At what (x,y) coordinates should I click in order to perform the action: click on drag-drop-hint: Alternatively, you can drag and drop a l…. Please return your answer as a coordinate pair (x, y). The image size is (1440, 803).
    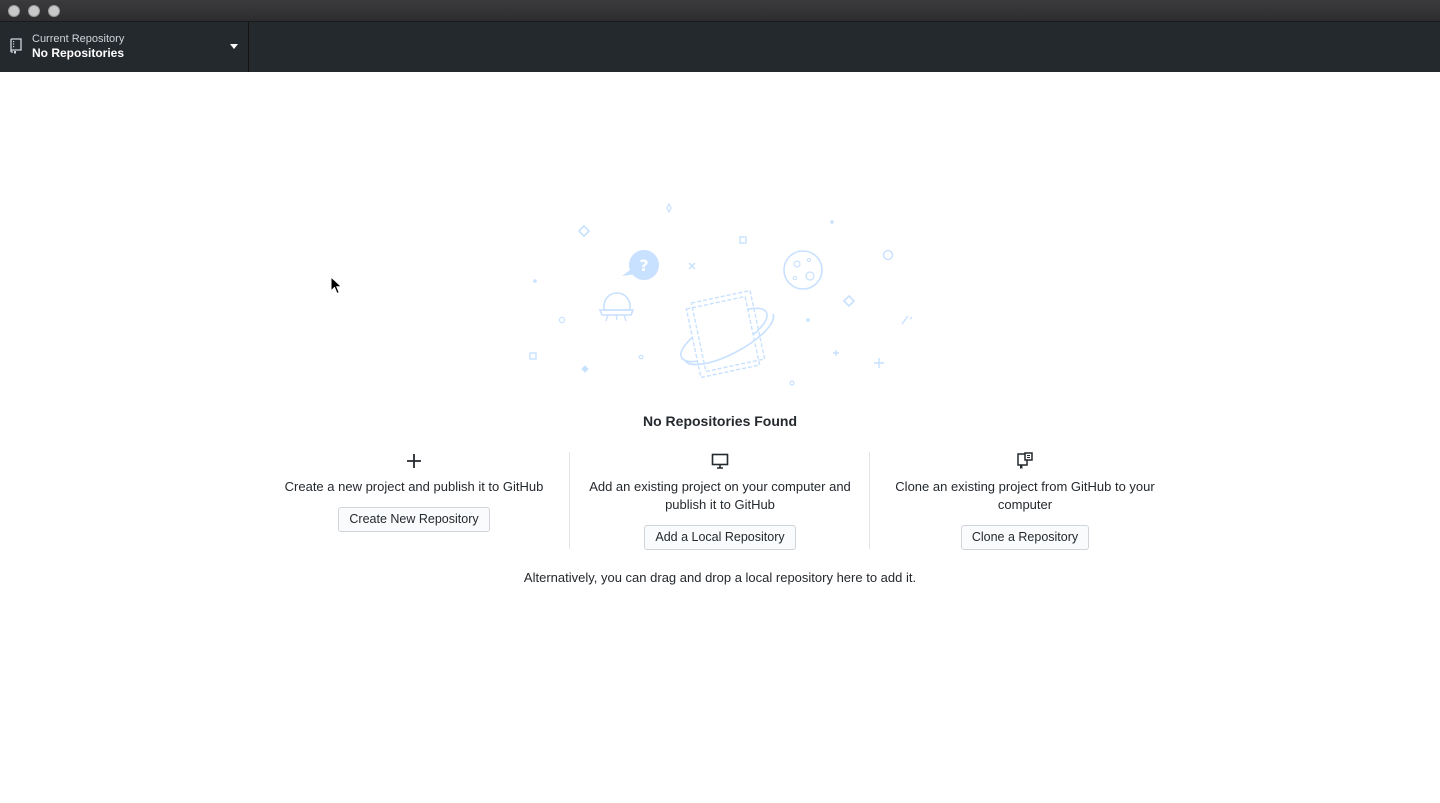
    Looking at the image, I should click on (720, 577).